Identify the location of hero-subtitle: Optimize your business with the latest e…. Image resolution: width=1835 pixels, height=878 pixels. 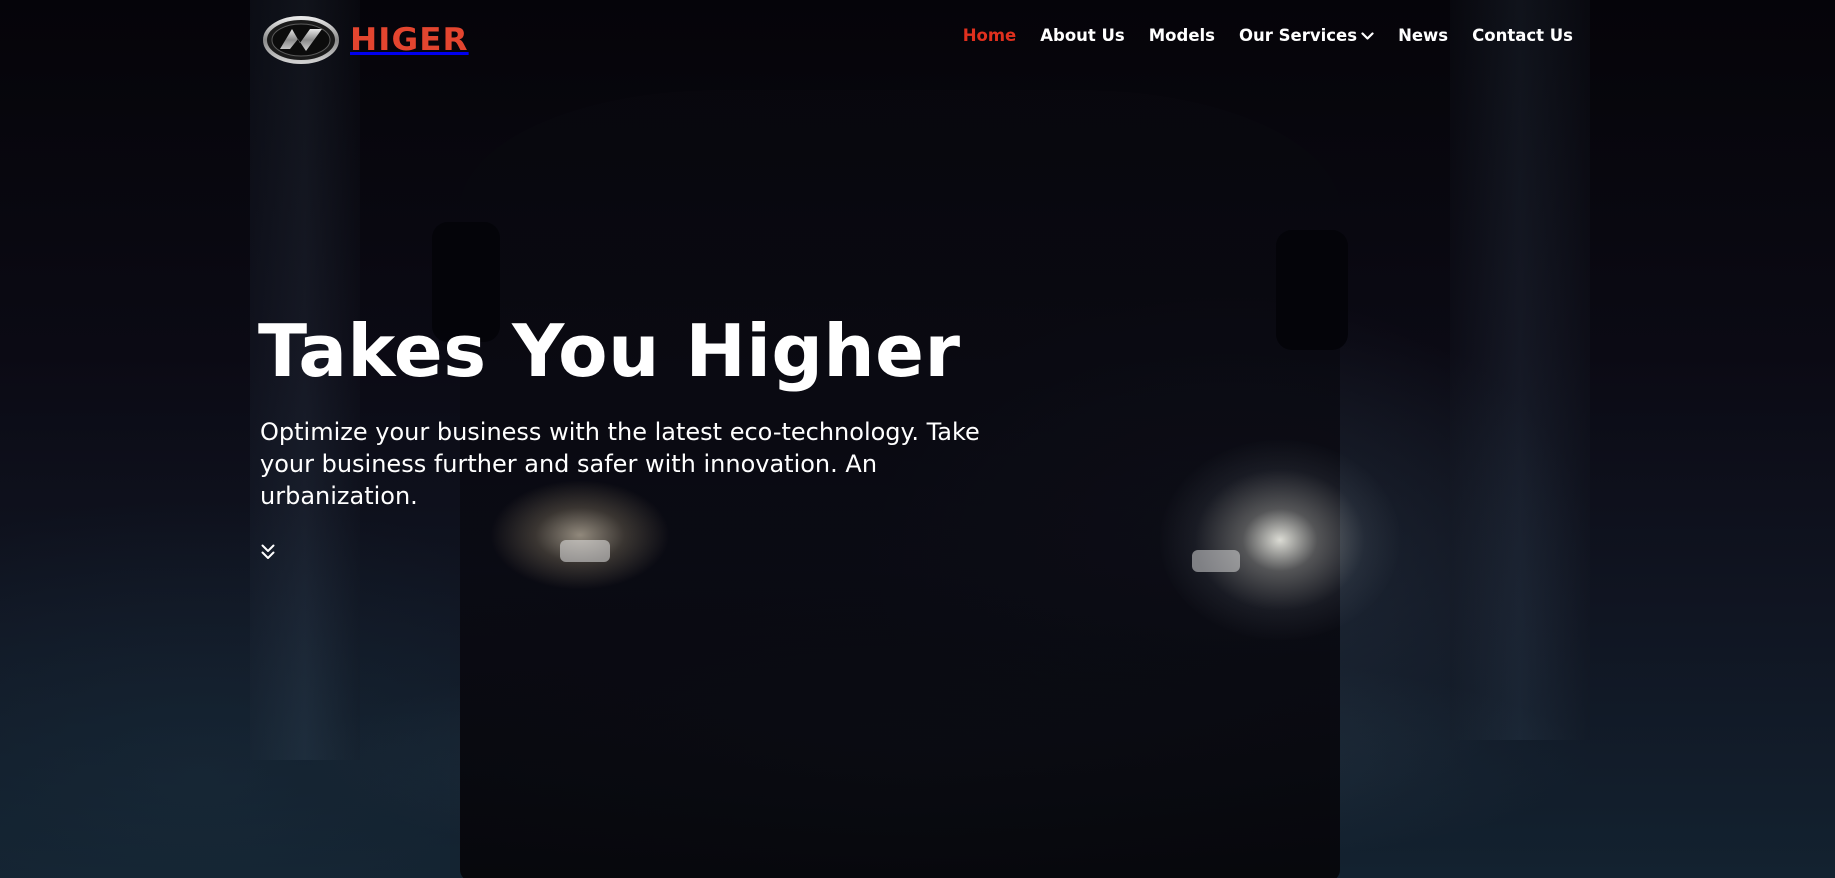
(620, 464).